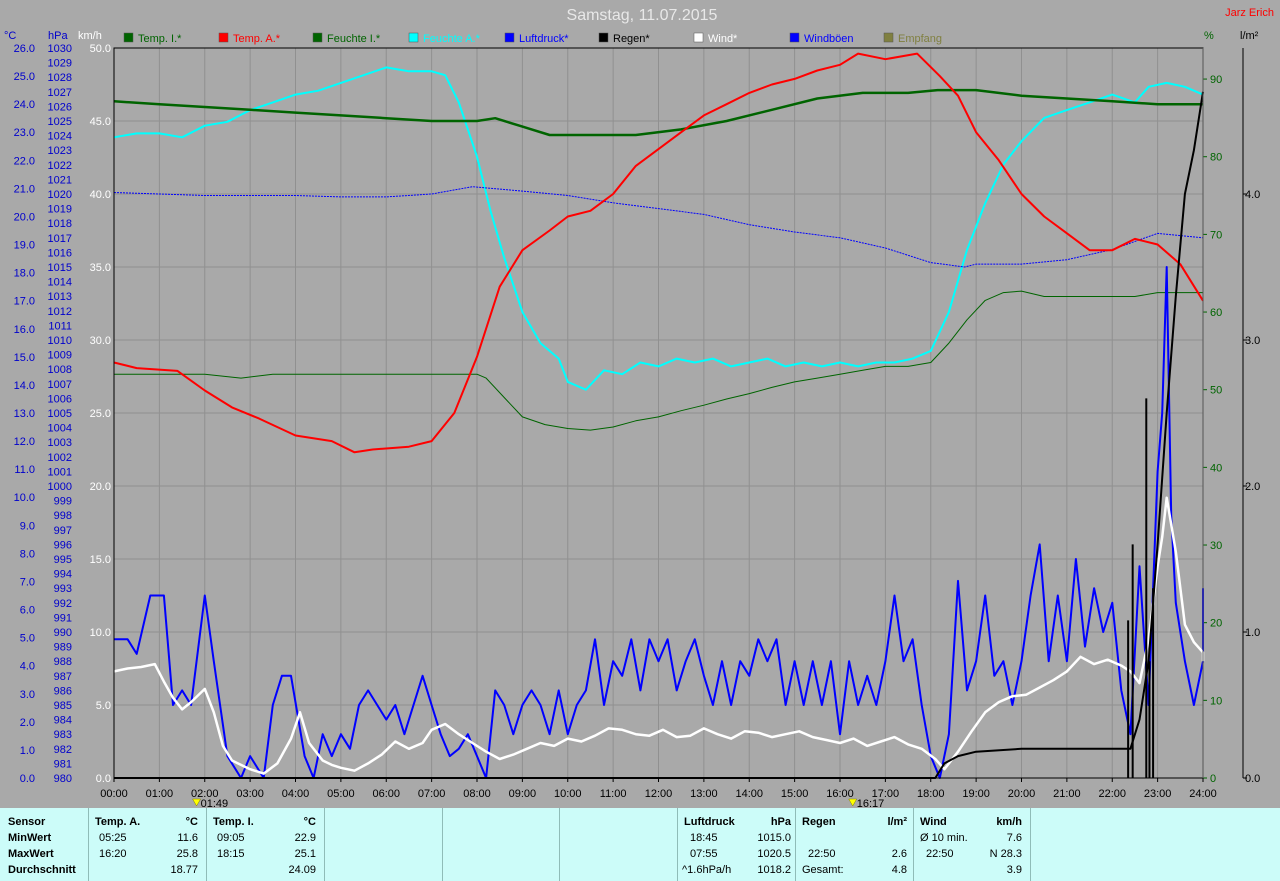 The height and width of the screenshot is (881, 1280). I want to click on pressure-tick-label: 988, so click(63, 662).